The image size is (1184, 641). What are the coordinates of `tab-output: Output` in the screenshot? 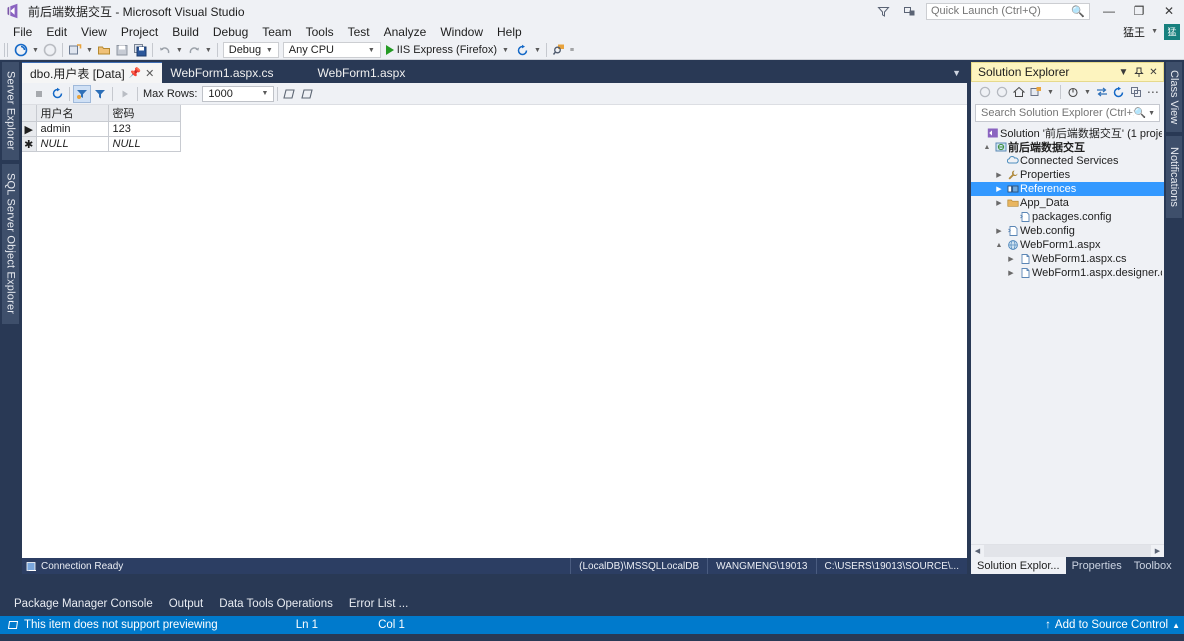 It's located at (186, 604).